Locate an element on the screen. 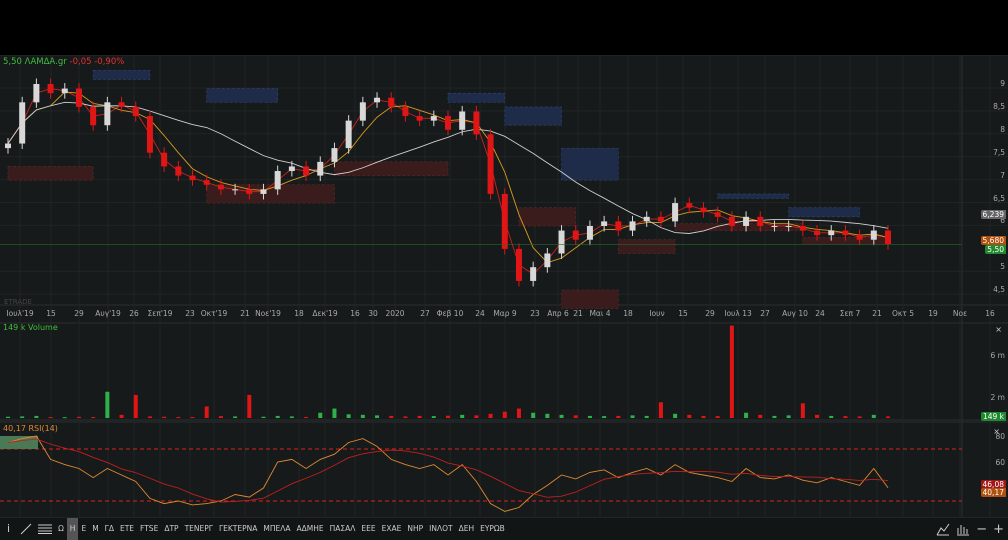 The height and width of the screenshot is (540, 1008). time-axis-label: Αυγ'19 is located at coordinates (108, 313).